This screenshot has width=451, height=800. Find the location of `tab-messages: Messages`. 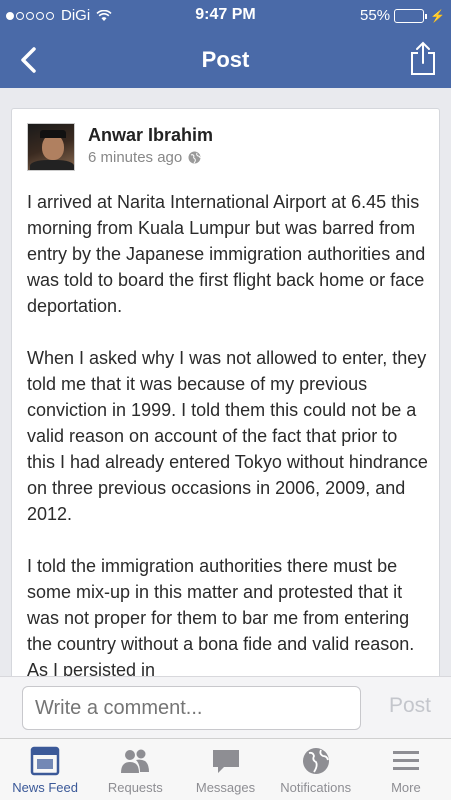

tab-messages: Messages is located at coordinates (225, 769).